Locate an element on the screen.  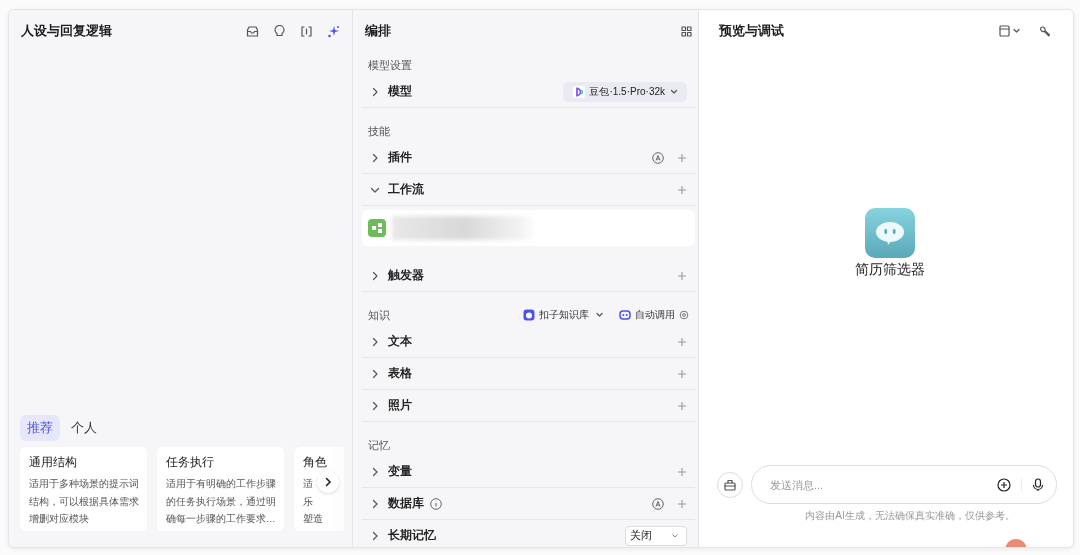
row-label: 触发器 is located at coordinates (406, 275).